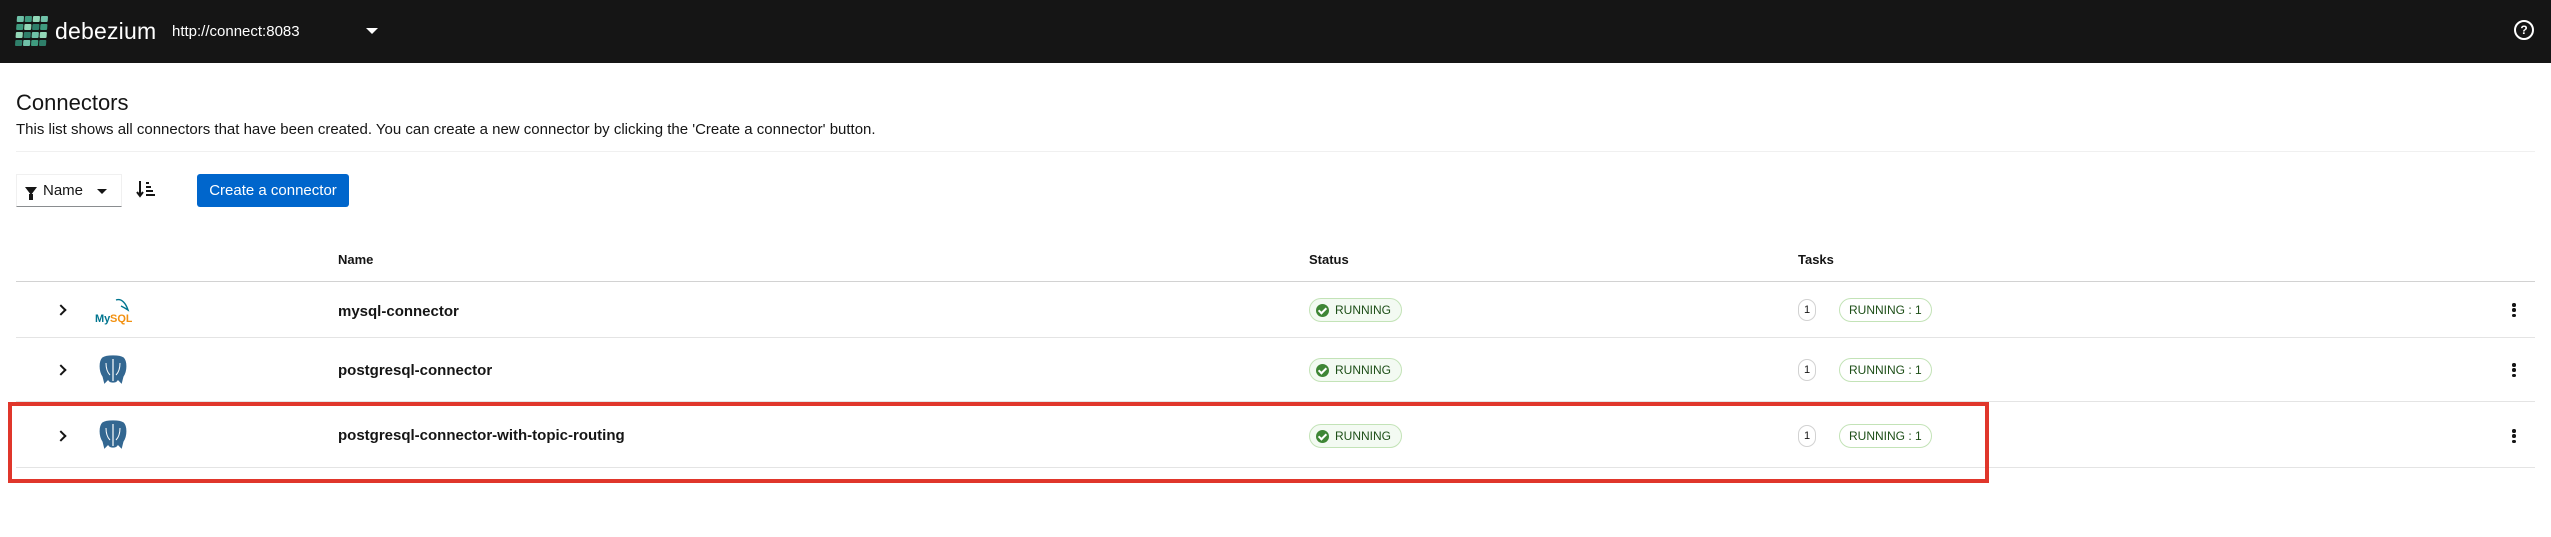  What do you see at coordinates (1275, 151) in the screenshot?
I see `divider` at bounding box center [1275, 151].